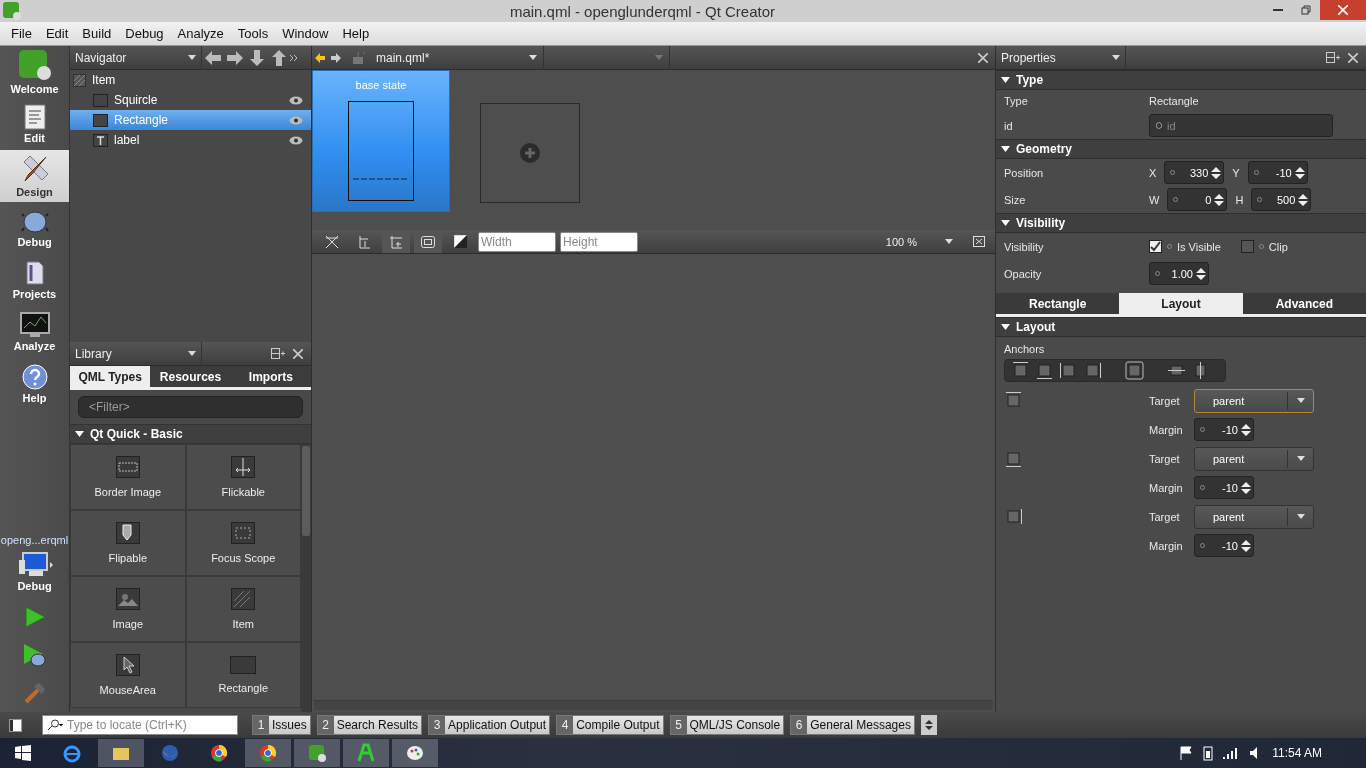 The height and width of the screenshot is (768, 1366). Describe the element at coordinates (128, 675) in the screenshot. I see `library-item: MouseArea` at that location.